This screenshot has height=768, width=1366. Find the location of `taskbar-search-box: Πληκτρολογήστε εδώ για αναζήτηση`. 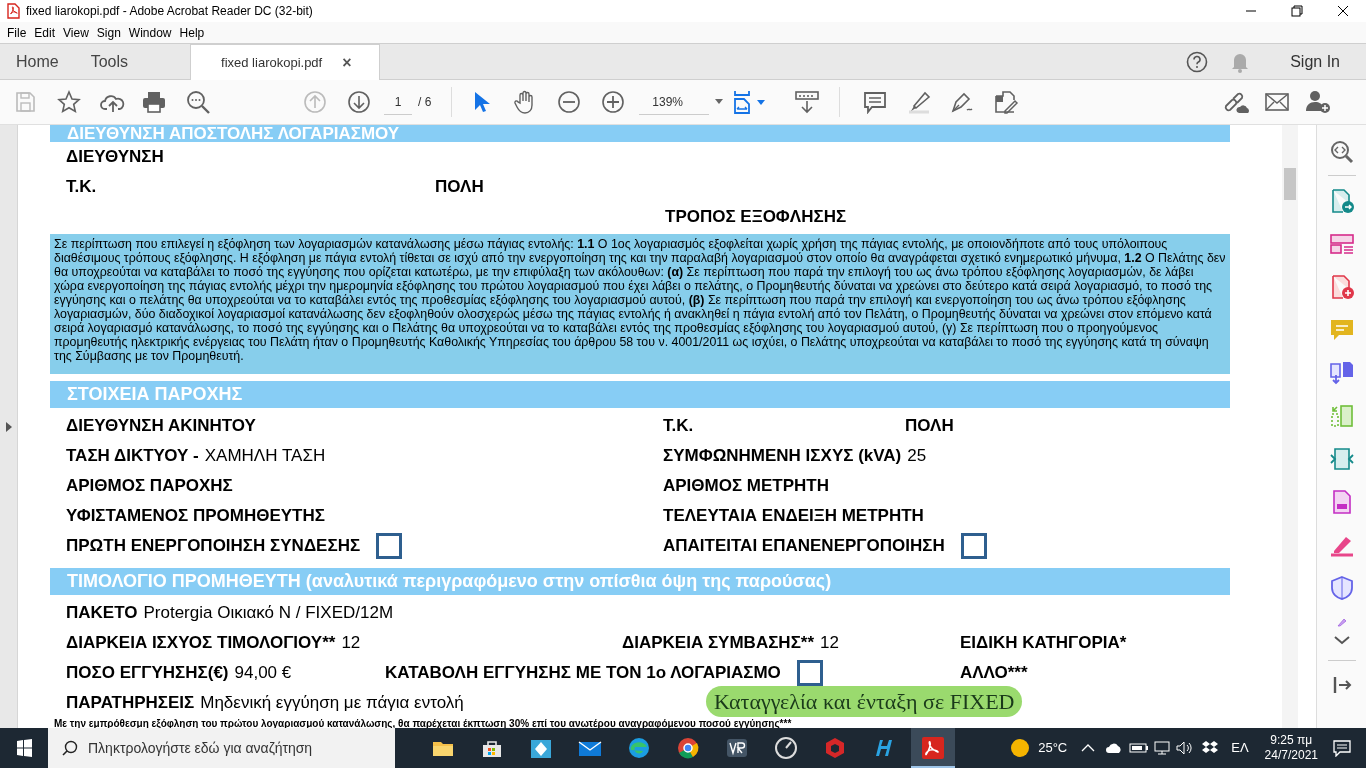

taskbar-search-box: Πληκτρολογήστε εδώ για αναζήτηση is located at coordinates (221, 748).